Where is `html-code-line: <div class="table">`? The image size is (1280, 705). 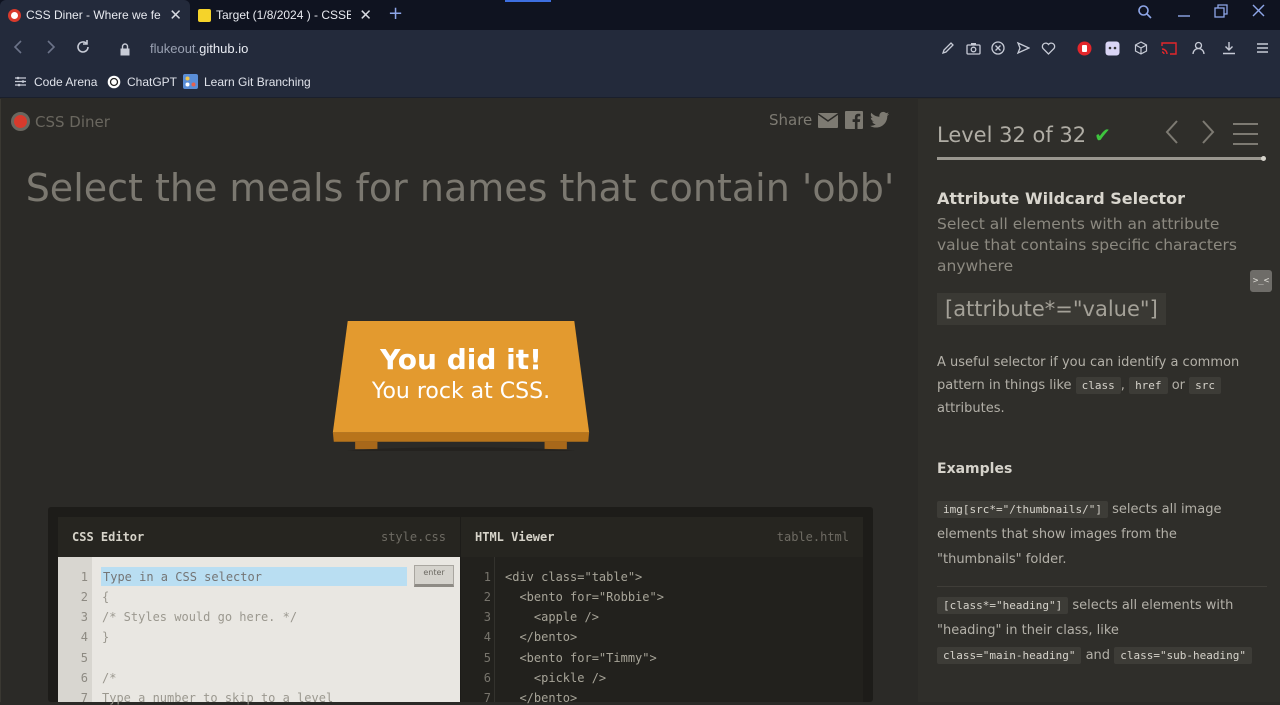
html-code-line: <div class="table"> is located at coordinates (573, 577).